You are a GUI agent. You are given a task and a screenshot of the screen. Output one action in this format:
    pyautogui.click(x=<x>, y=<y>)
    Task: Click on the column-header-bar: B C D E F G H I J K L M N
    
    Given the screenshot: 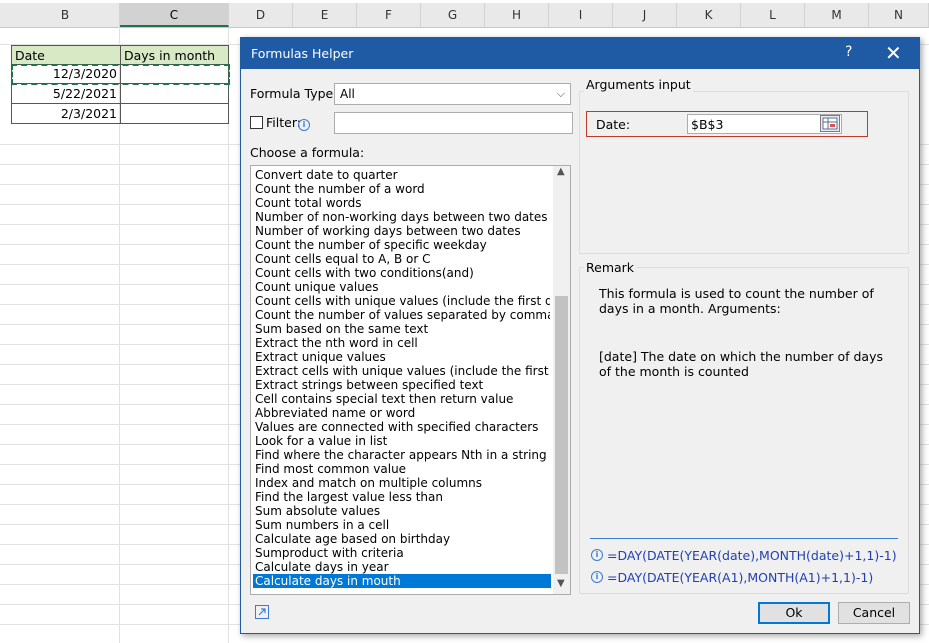 What is the action you would take?
    pyautogui.click(x=464, y=15)
    